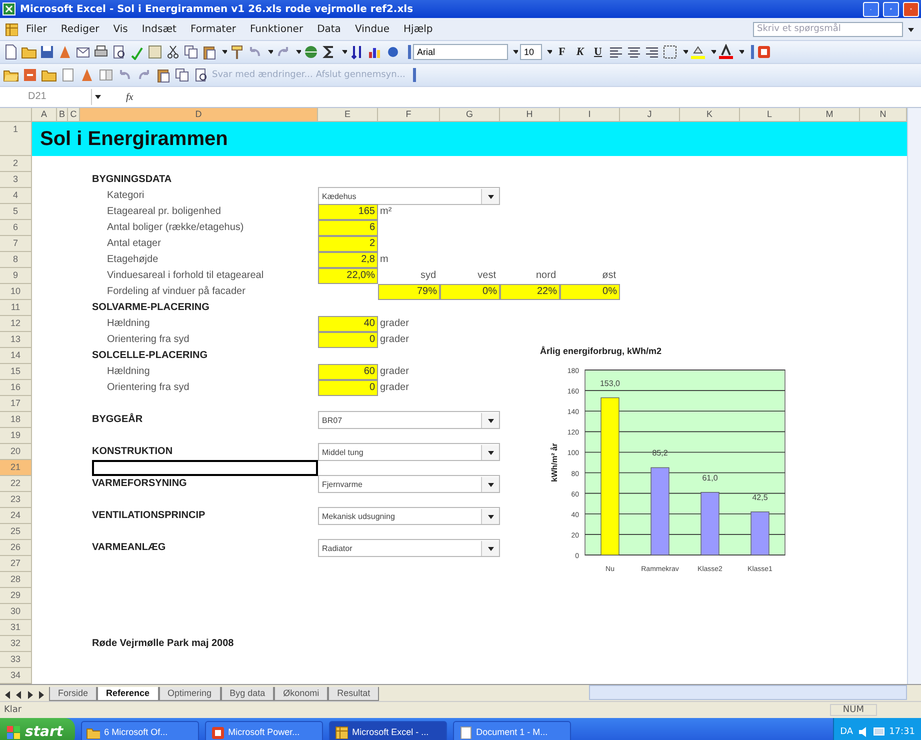  Describe the element at coordinates (16, 532) in the screenshot. I see `row-header: 25` at that location.